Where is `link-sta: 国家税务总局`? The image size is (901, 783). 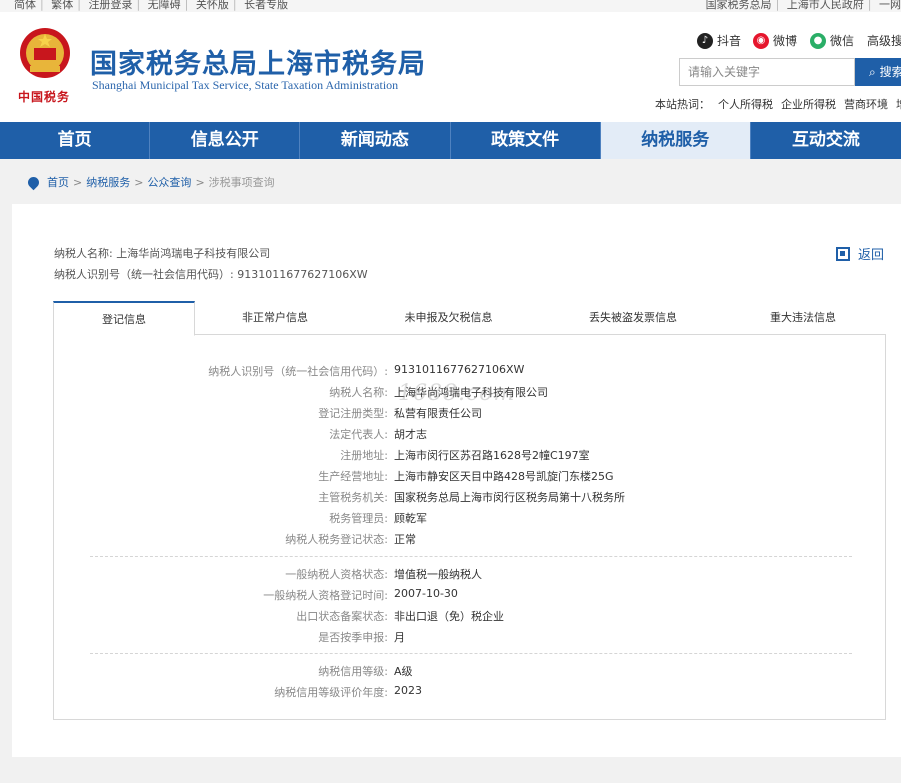
link-sta: 国家税务总局 is located at coordinates (739, 5).